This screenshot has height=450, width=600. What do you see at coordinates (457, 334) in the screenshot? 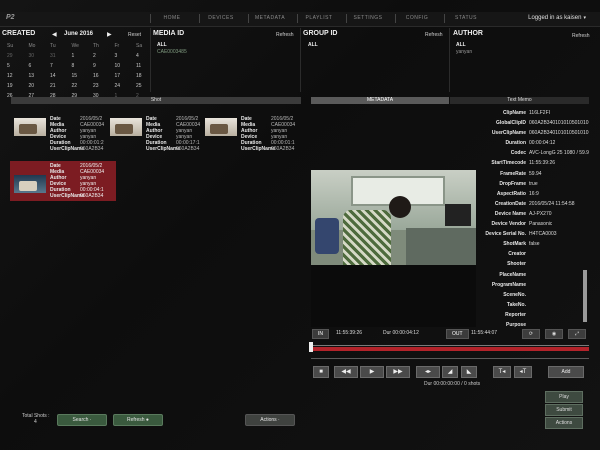
I see `out-button: OUT` at bounding box center [457, 334].